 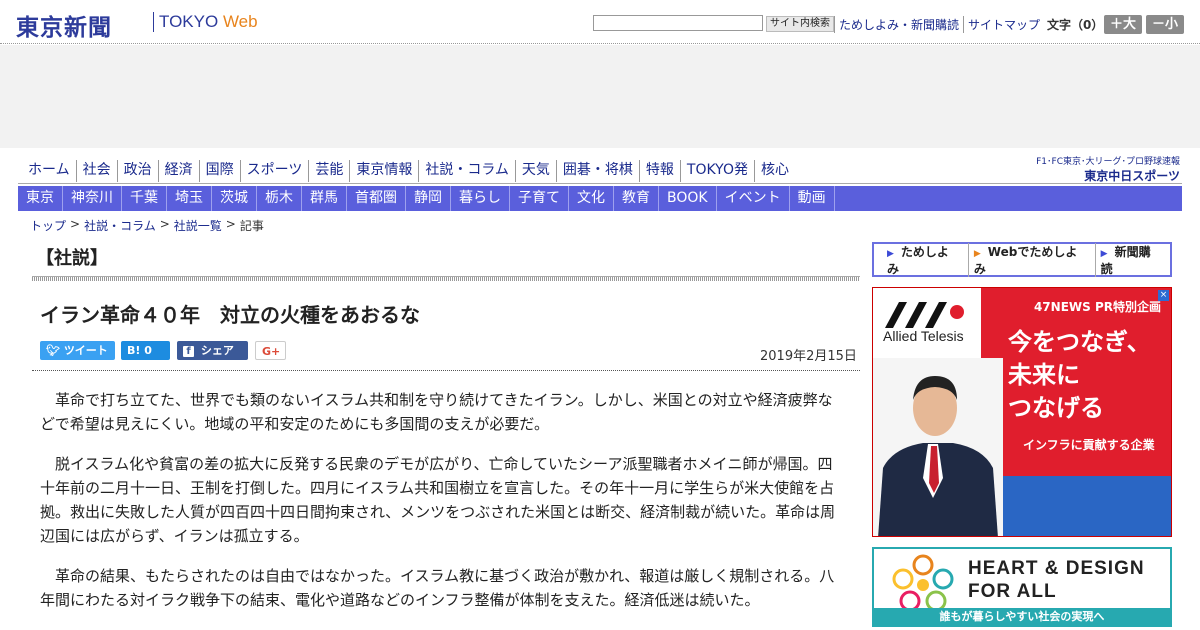 I want to click on ad-copy-line: 未来に, so click(x=1044, y=375).